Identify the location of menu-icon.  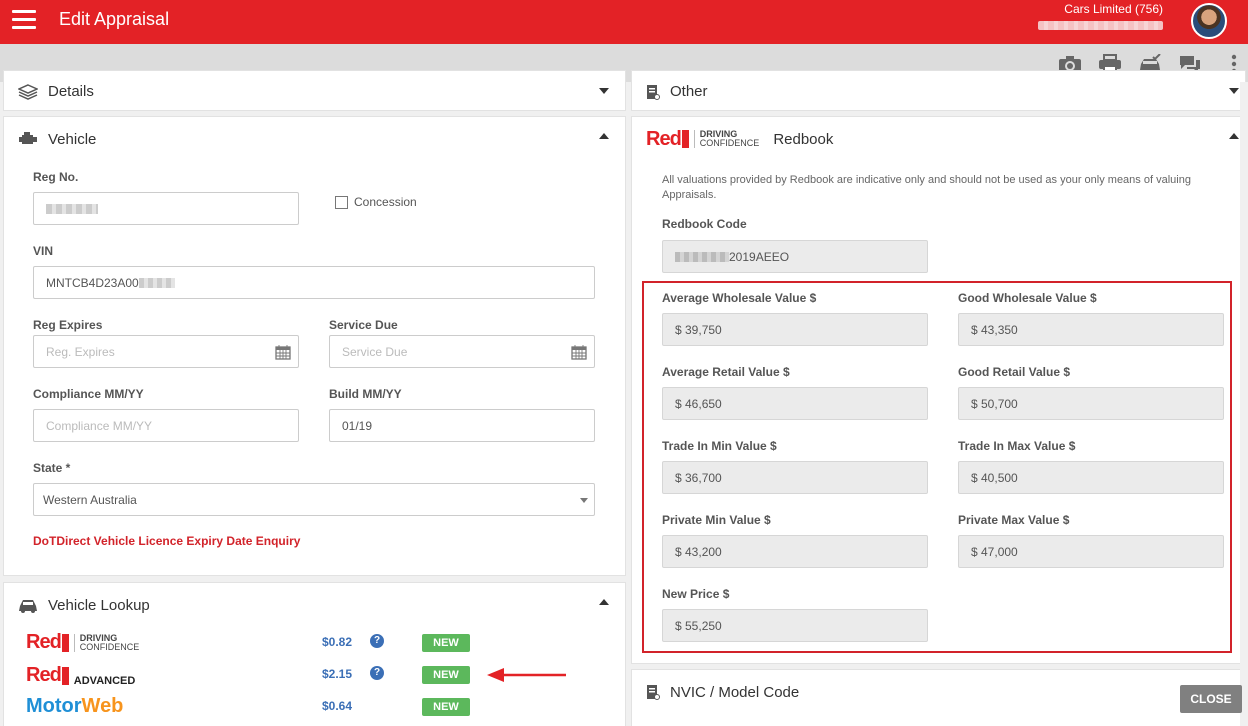
(24, 20).